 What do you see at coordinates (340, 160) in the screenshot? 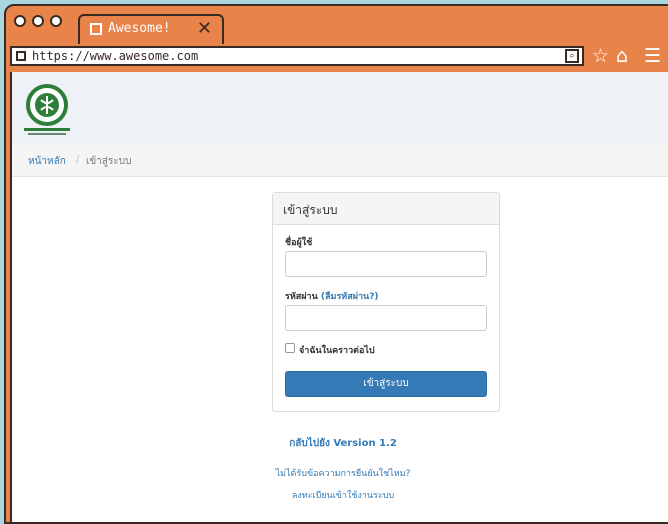
I see `breadcrumb: หน้าหลัก / เข้าสู่ระบบ` at bounding box center [340, 160].